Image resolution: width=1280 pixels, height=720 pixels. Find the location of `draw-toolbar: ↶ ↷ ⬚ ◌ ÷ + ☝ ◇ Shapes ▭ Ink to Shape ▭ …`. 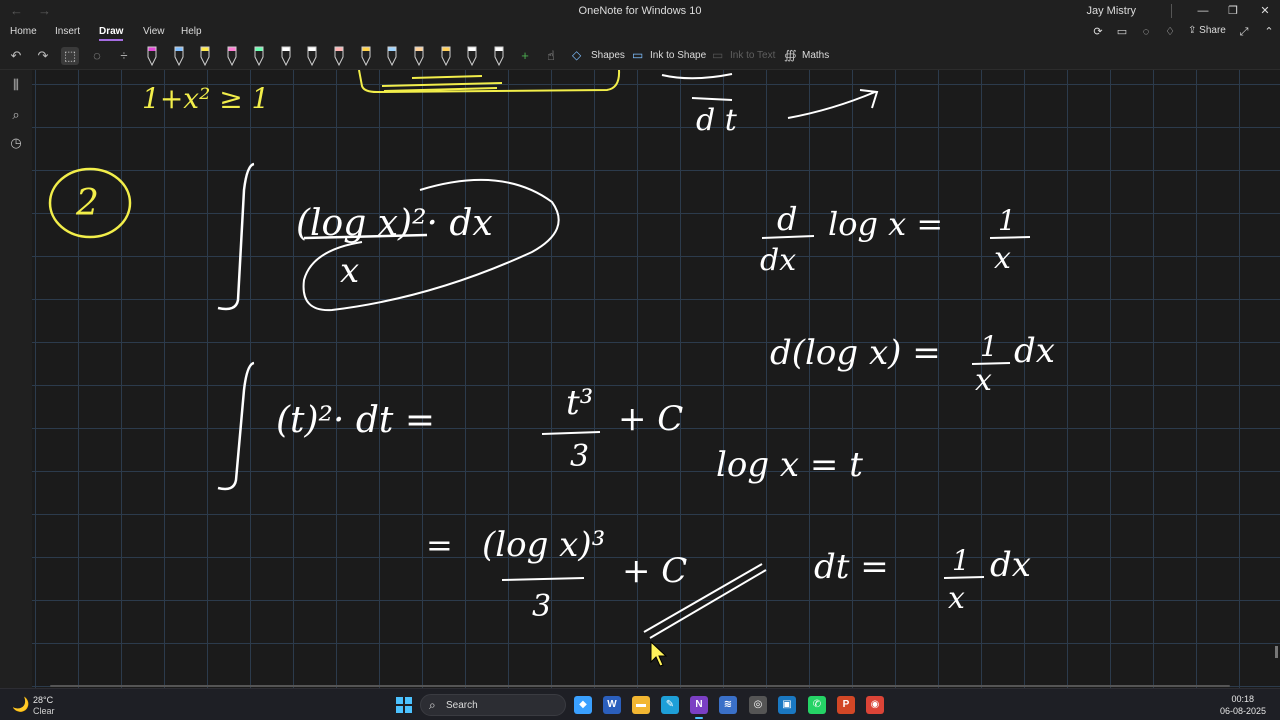

draw-toolbar: ↶ ↷ ⬚ ◌ ÷ + ☝ ◇ Shapes ▭ Ink to Shape ▭ … is located at coordinates (640, 56).